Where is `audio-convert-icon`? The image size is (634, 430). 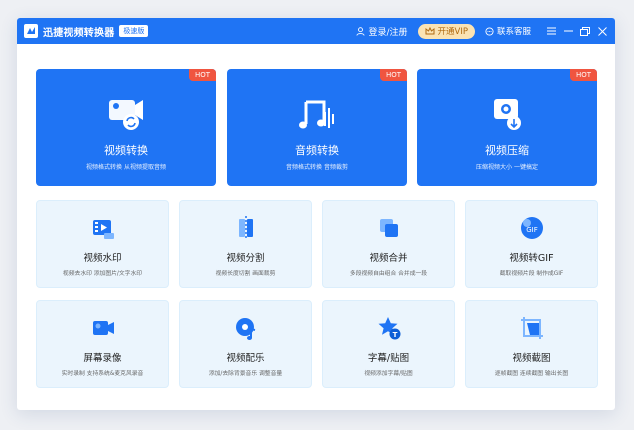 audio-convert-icon is located at coordinates (316, 114).